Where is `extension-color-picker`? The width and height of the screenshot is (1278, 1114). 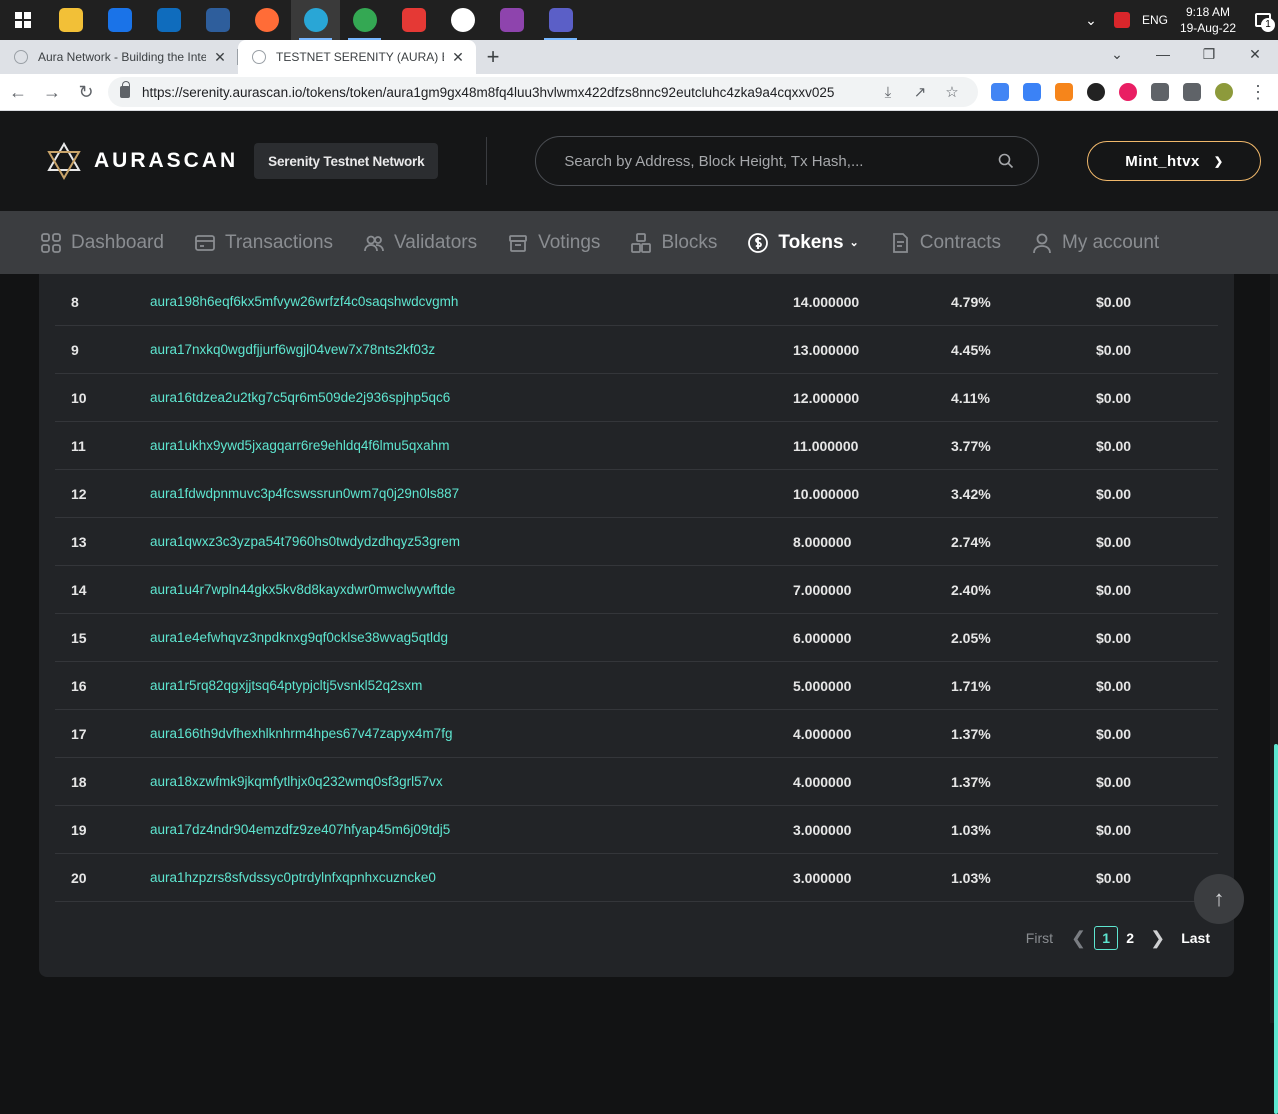 extension-color-picker is located at coordinates (1096, 92).